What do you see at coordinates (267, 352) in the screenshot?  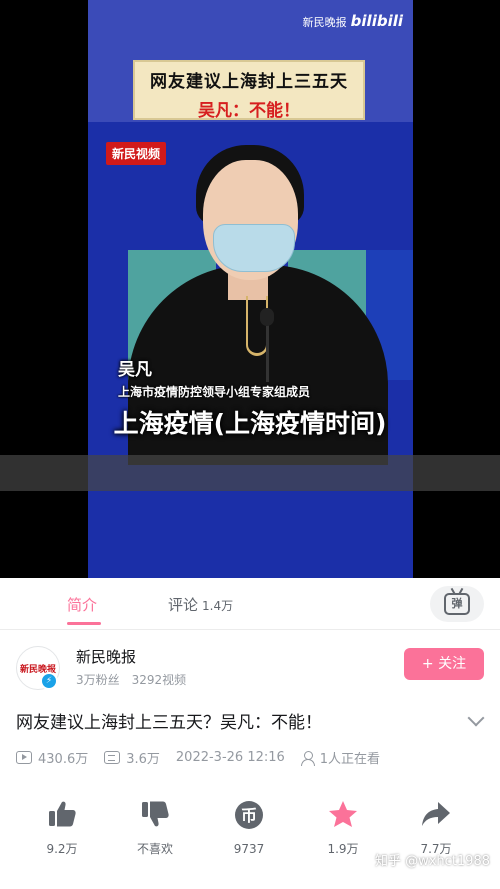 I see `microphone-stem` at bounding box center [267, 352].